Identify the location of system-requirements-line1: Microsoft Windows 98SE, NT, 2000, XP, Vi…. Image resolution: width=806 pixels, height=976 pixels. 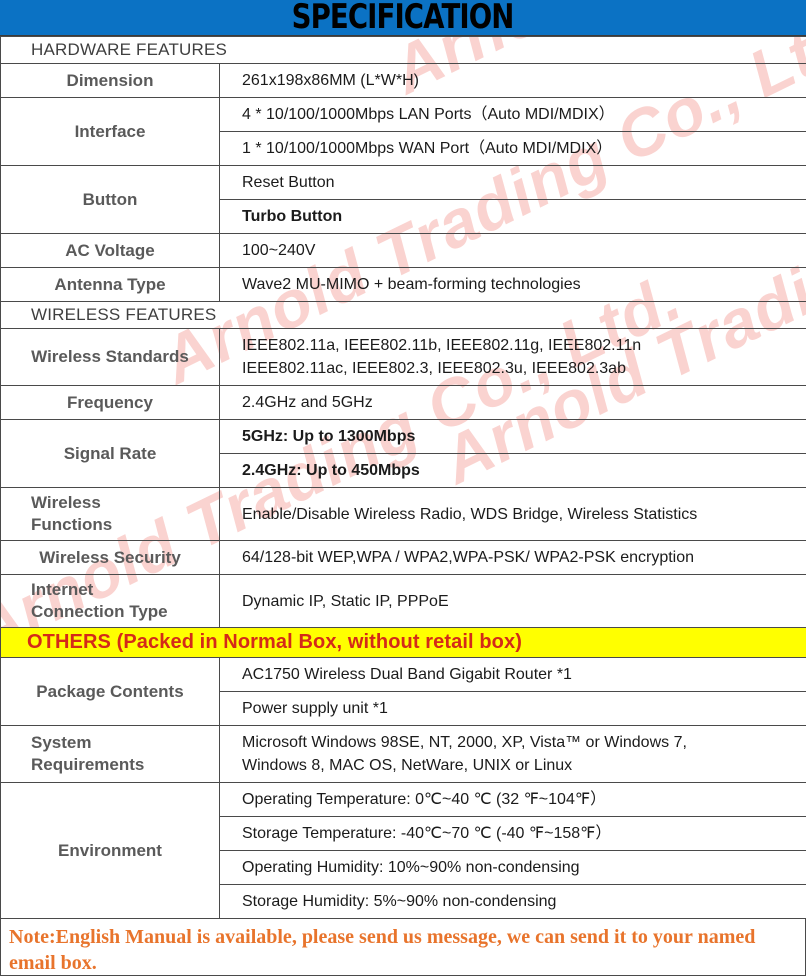
(524, 742).